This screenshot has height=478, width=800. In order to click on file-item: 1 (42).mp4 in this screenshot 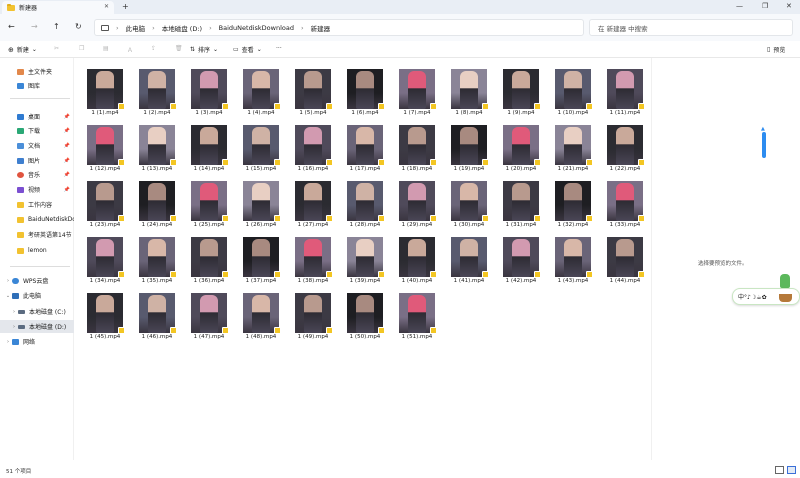, I will do `click(521, 259)`.